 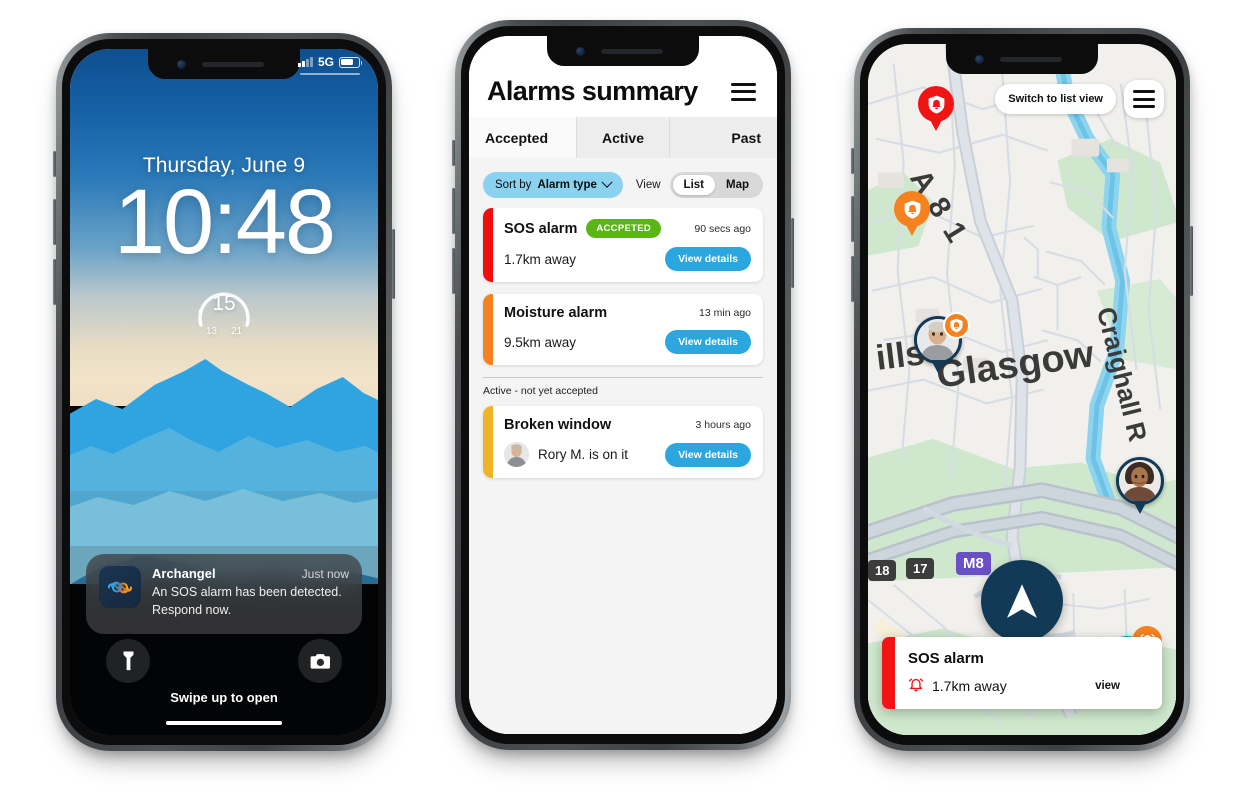 I want to click on temperature-low: 13, so click(x=211, y=331).